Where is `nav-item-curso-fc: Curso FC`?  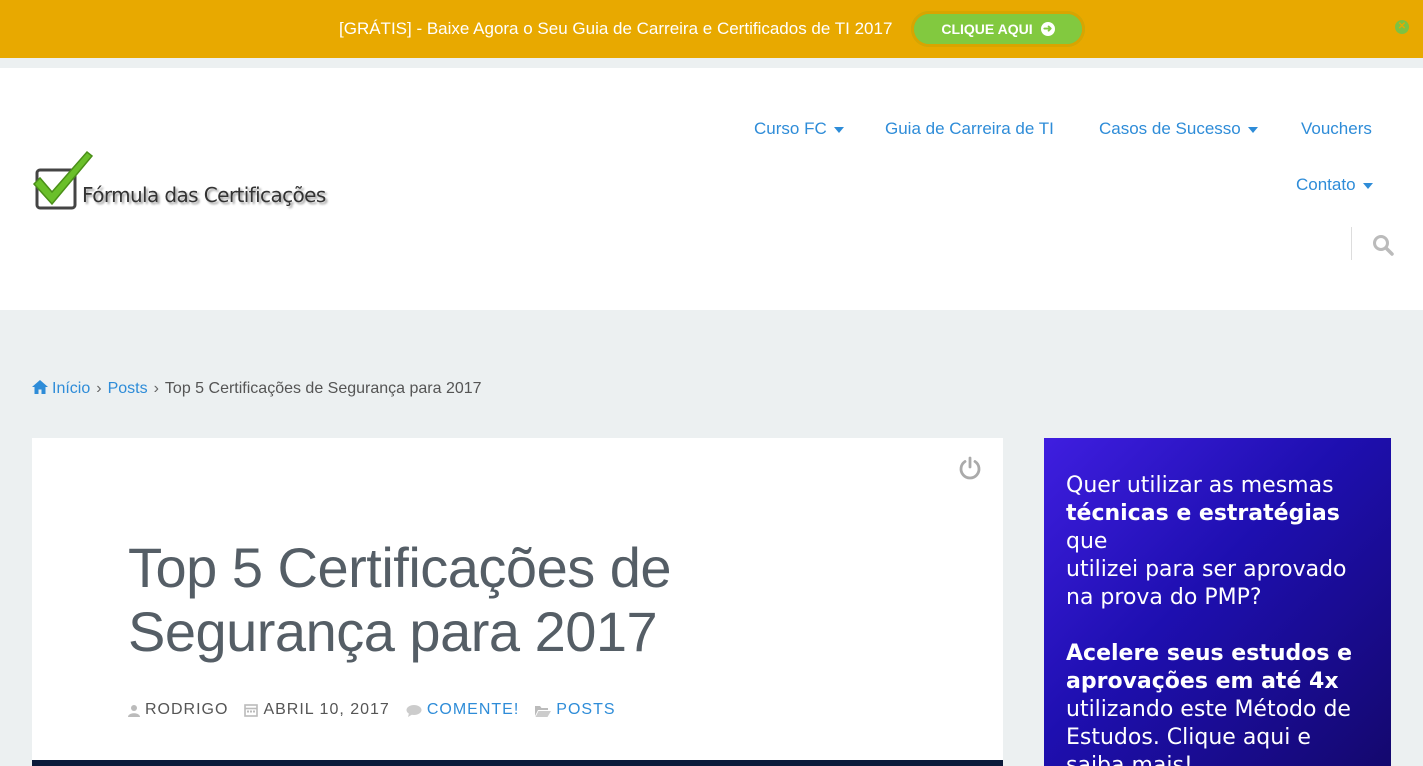
nav-item-curso-fc: Curso FC is located at coordinates (799, 129).